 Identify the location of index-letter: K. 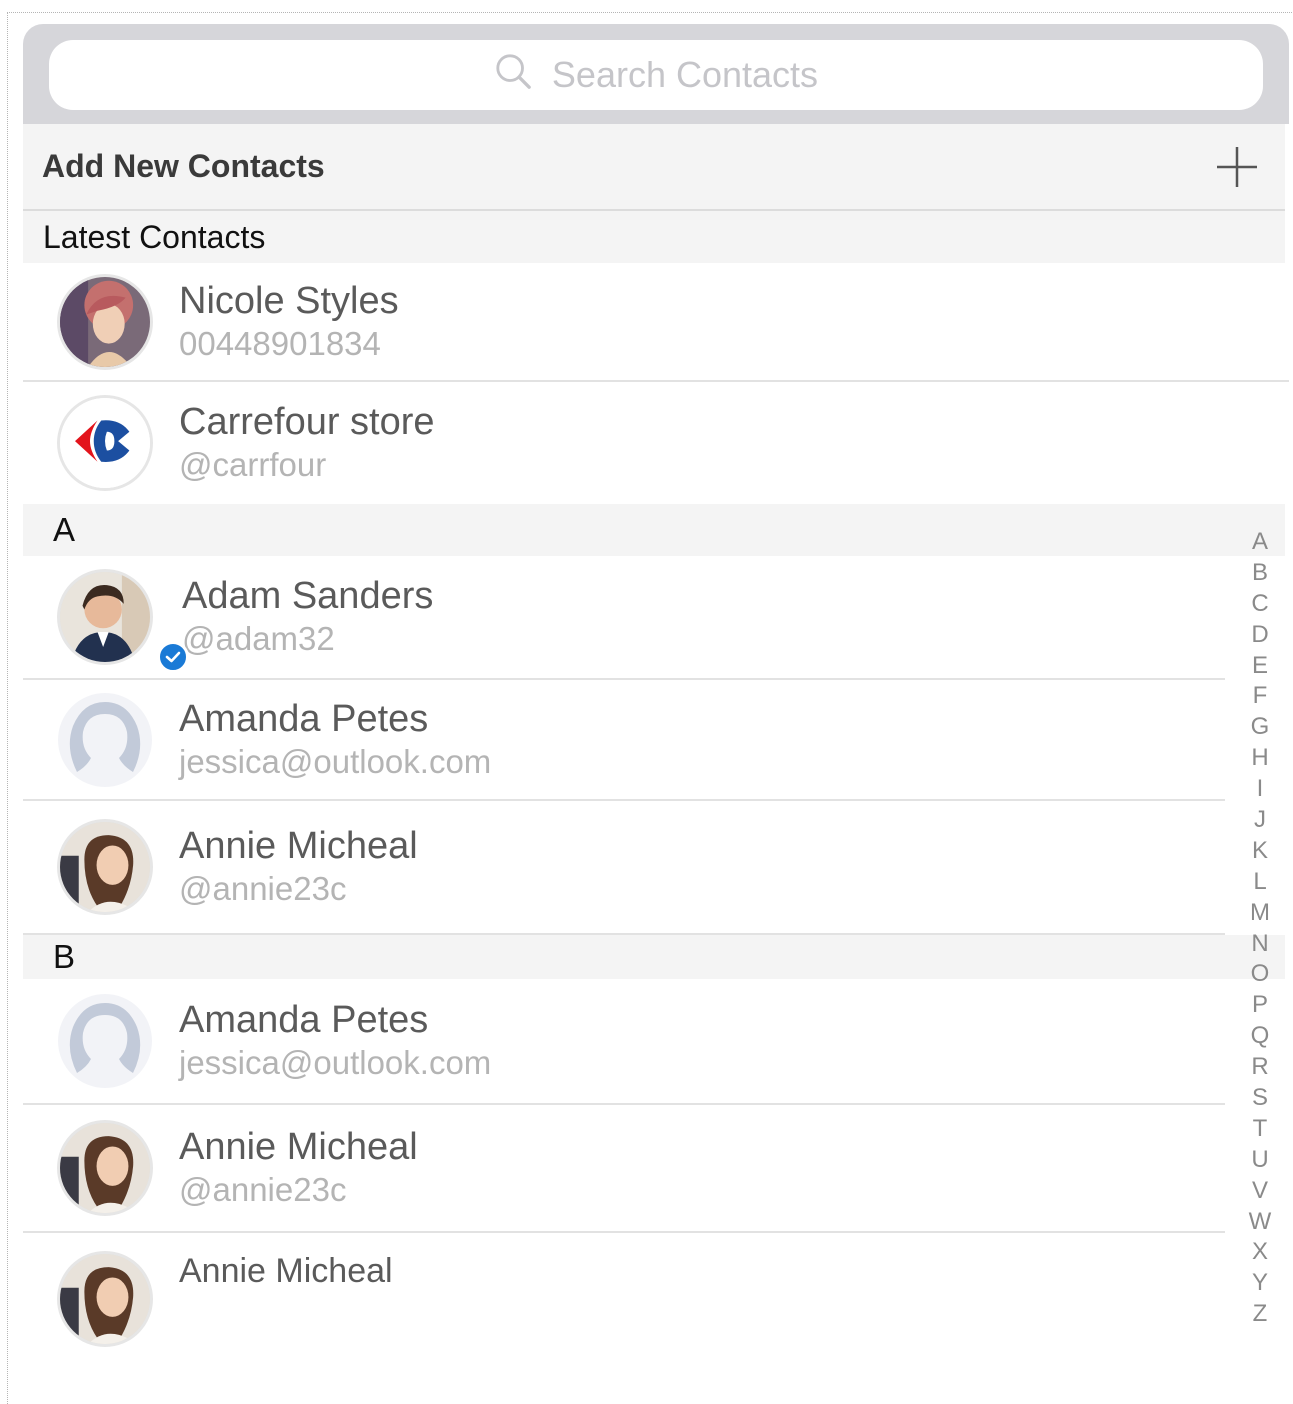
(1260, 851).